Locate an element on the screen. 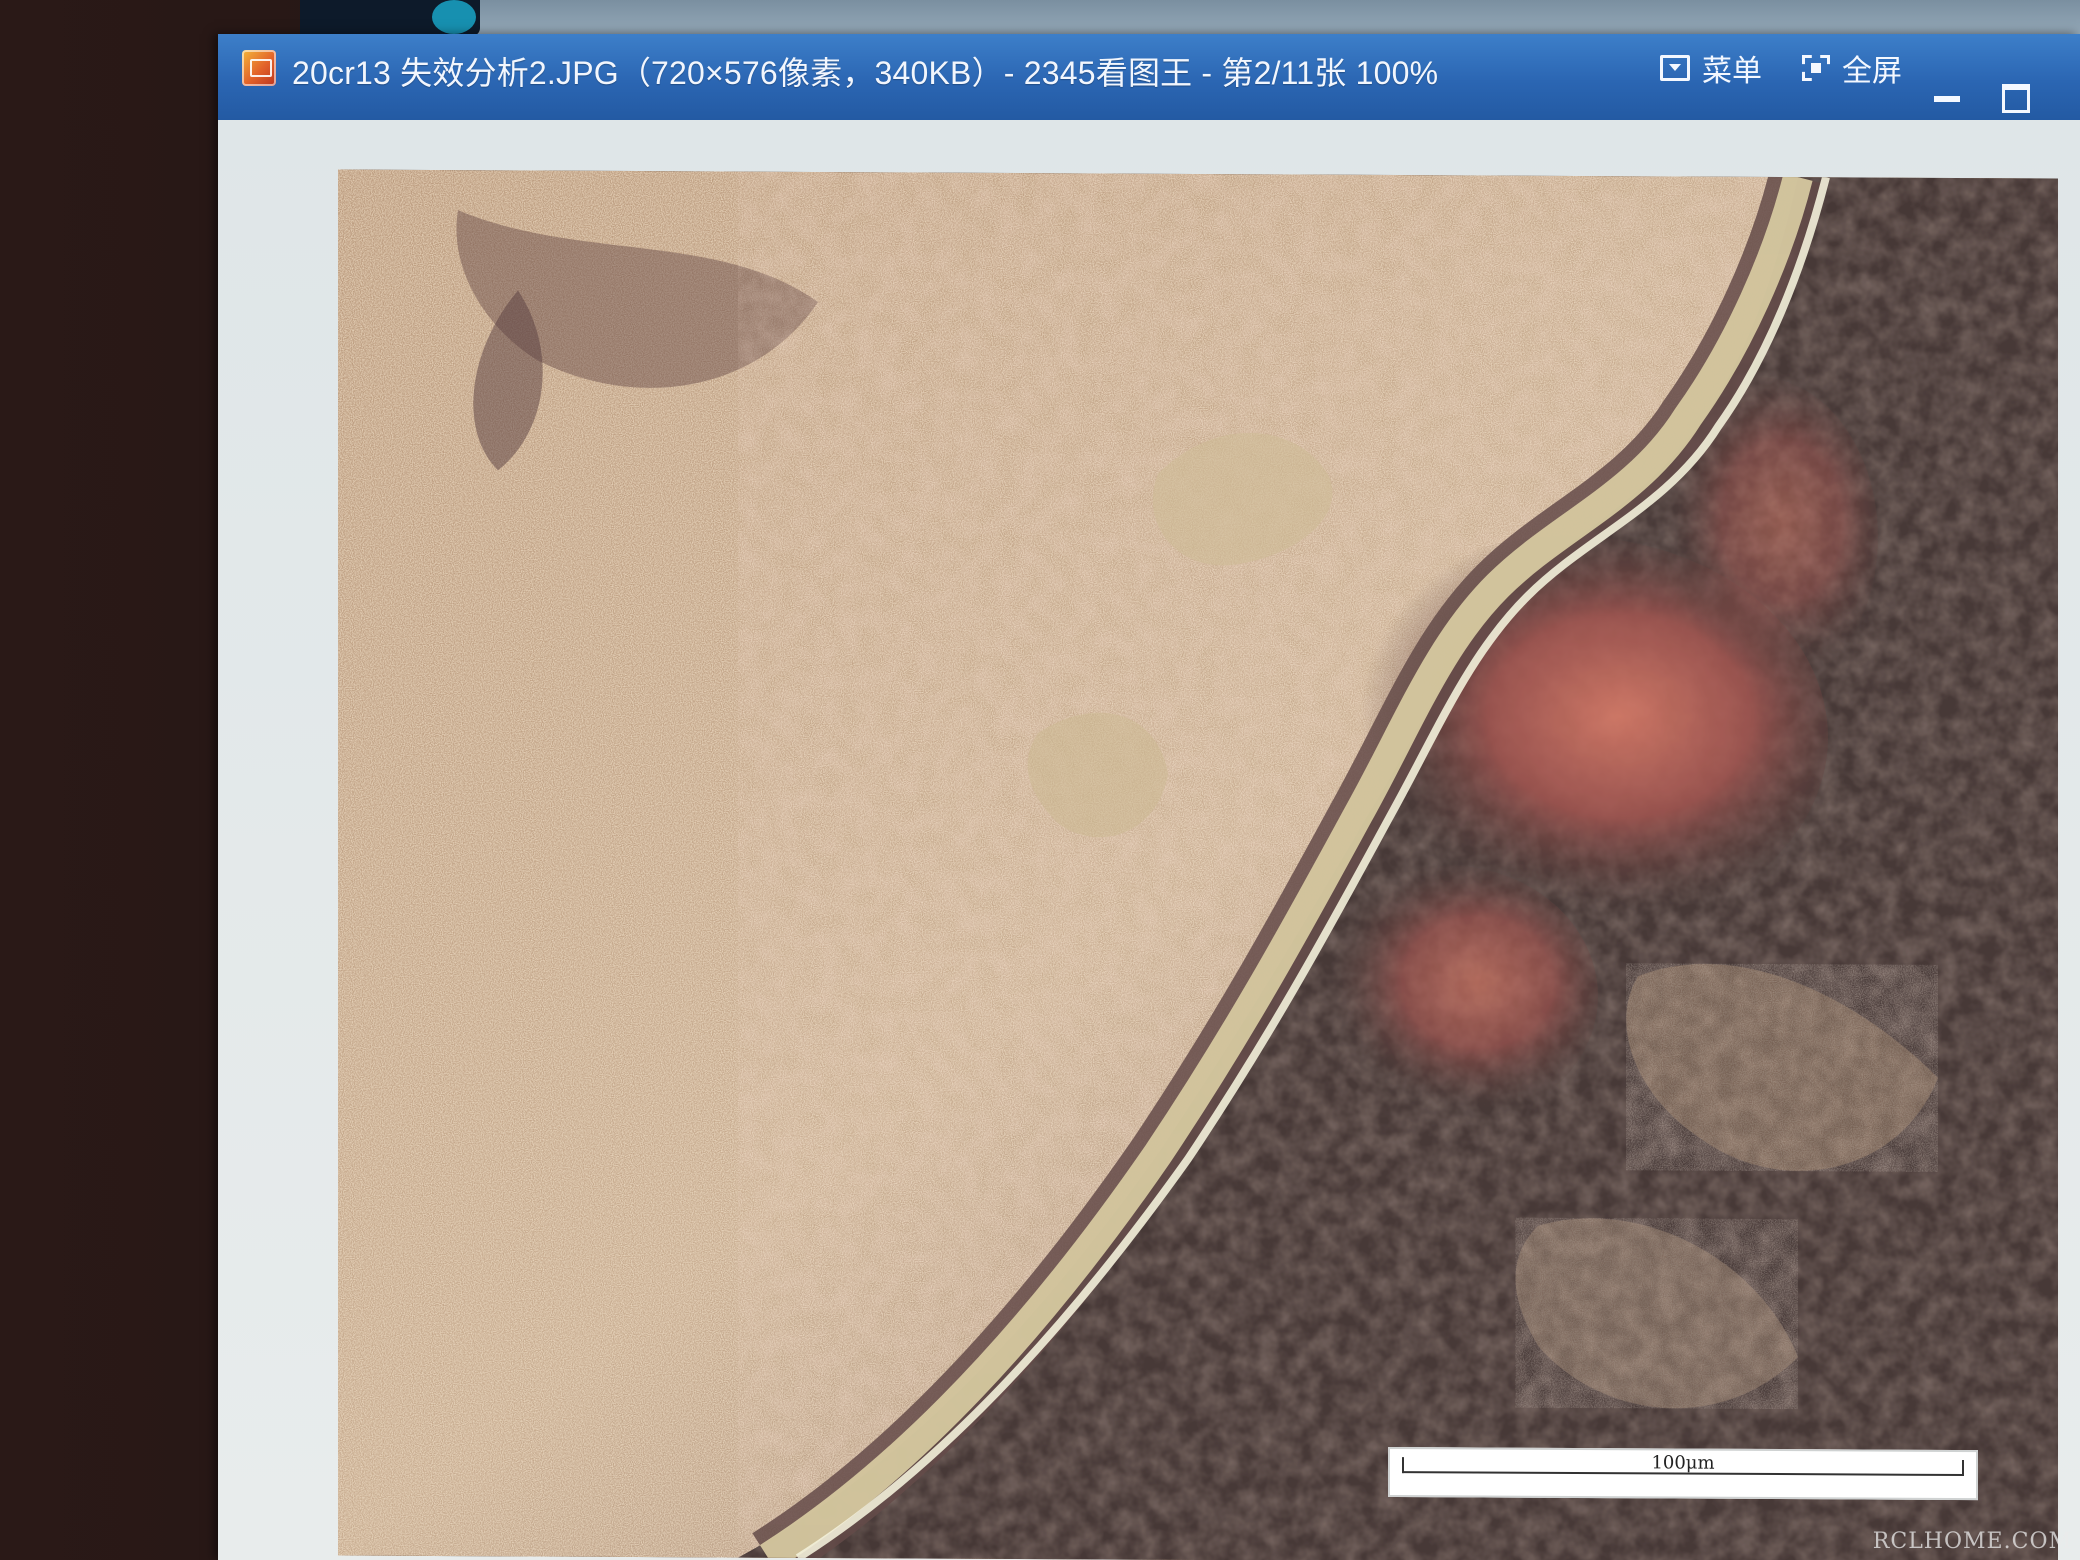 Image resolution: width=2080 pixels, height=1560 pixels. fullscreen-icon is located at coordinates (1816, 68).